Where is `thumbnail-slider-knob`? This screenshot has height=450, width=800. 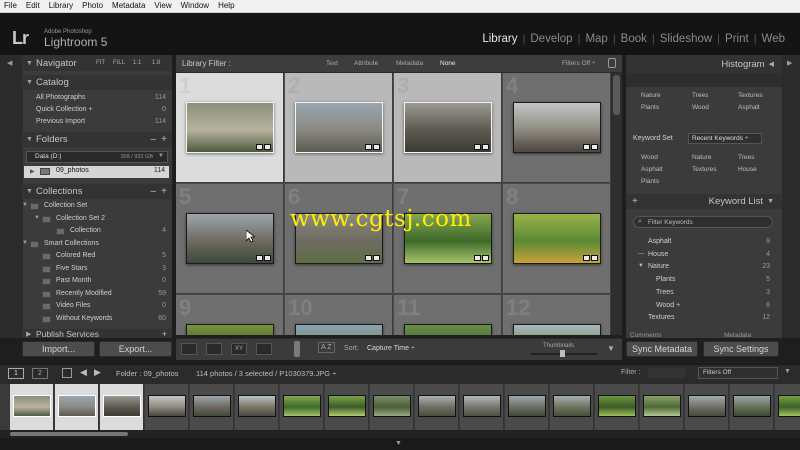 thumbnail-slider-knob is located at coordinates (562, 353).